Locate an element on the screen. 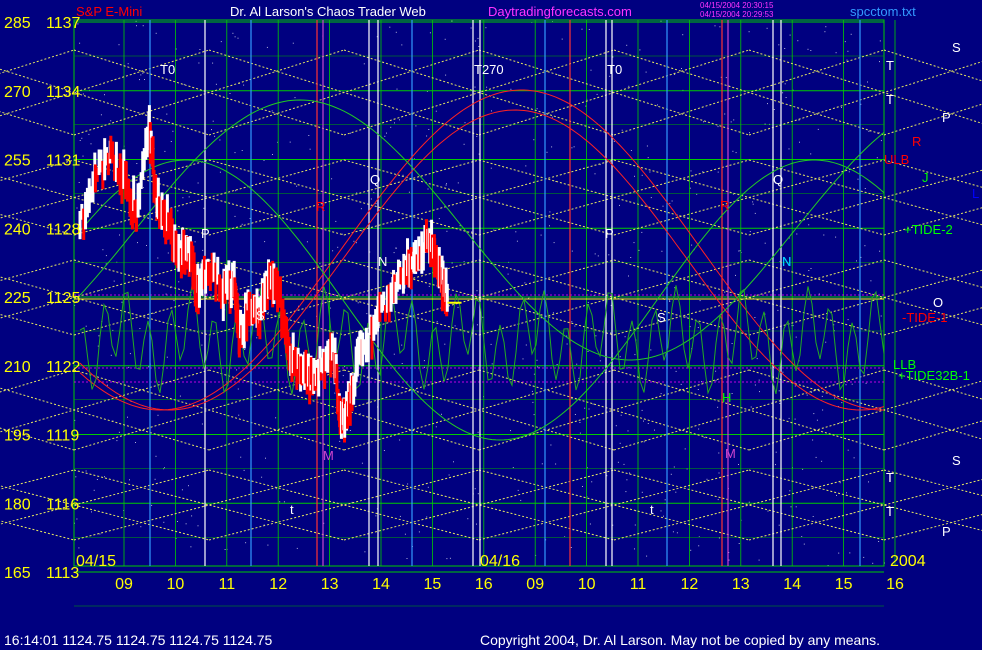  file-name: spcctom.txt is located at coordinates (883, 11).